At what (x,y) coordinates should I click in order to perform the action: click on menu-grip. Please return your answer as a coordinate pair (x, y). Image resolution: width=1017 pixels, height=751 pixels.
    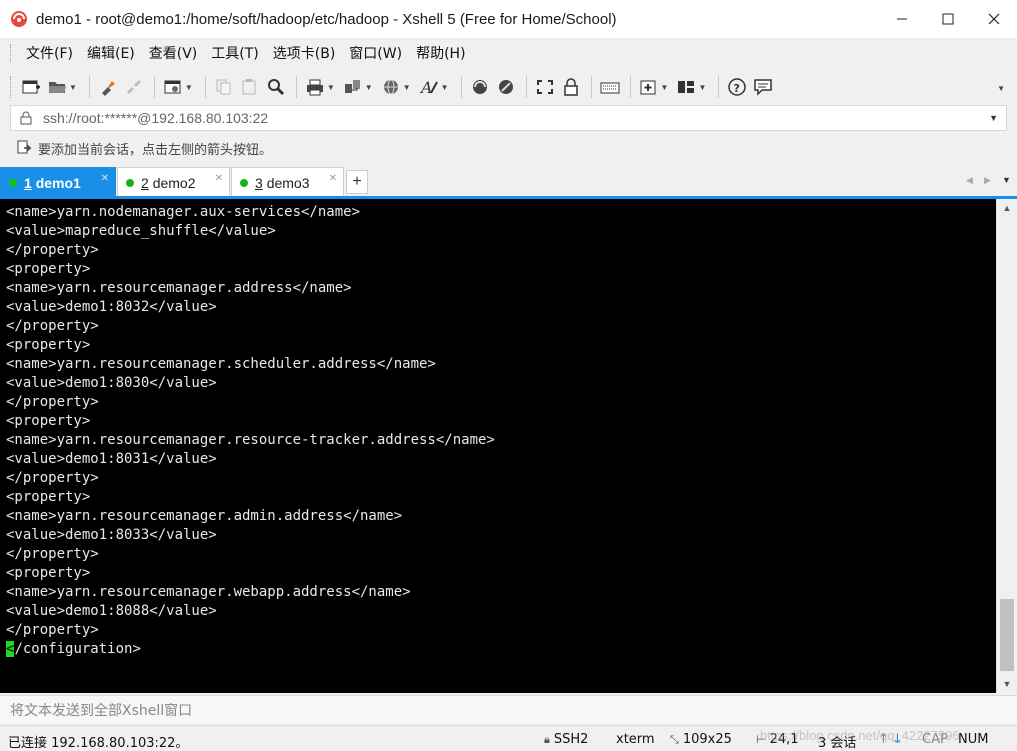
    Looking at the image, I should click on (11, 53).